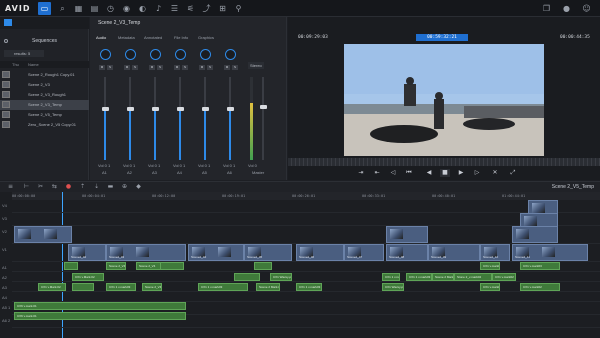 The width and height of the screenshot is (600, 338). Describe the element at coordinates (4, 287) in the screenshot. I see `track-label: A3` at that location.